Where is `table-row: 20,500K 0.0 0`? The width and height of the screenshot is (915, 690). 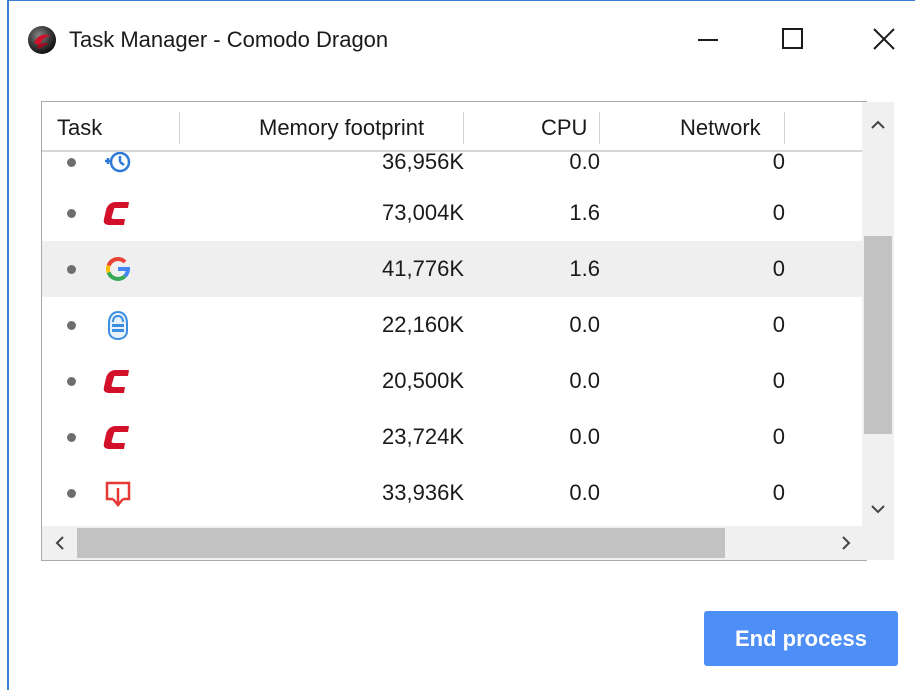 table-row: 20,500K 0.0 0 is located at coordinates (452, 381).